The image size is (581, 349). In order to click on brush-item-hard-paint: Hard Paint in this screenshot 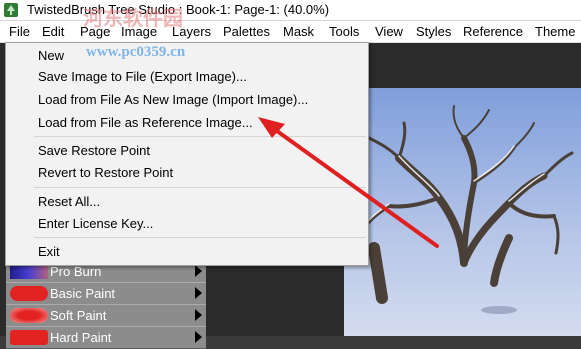, I will do `click(106, 337)`.